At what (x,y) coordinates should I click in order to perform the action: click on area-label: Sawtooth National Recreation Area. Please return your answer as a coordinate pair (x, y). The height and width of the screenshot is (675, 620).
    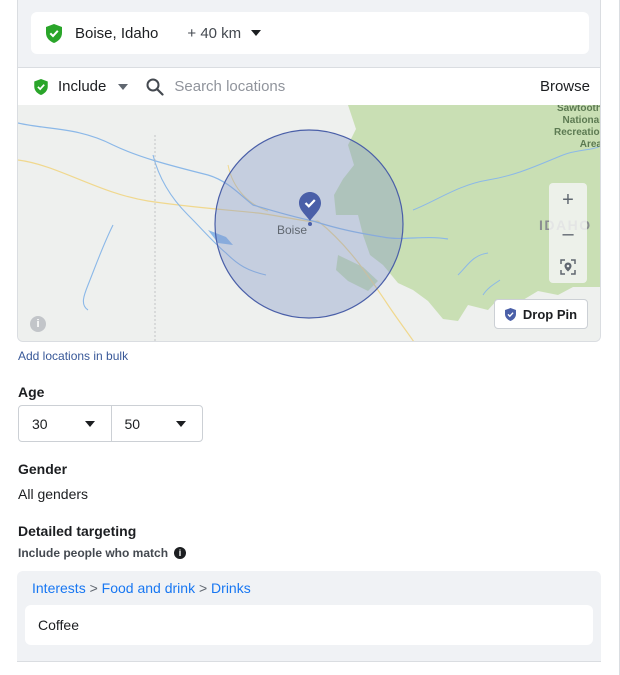
    Looking at the image, I should click on (577, 127).